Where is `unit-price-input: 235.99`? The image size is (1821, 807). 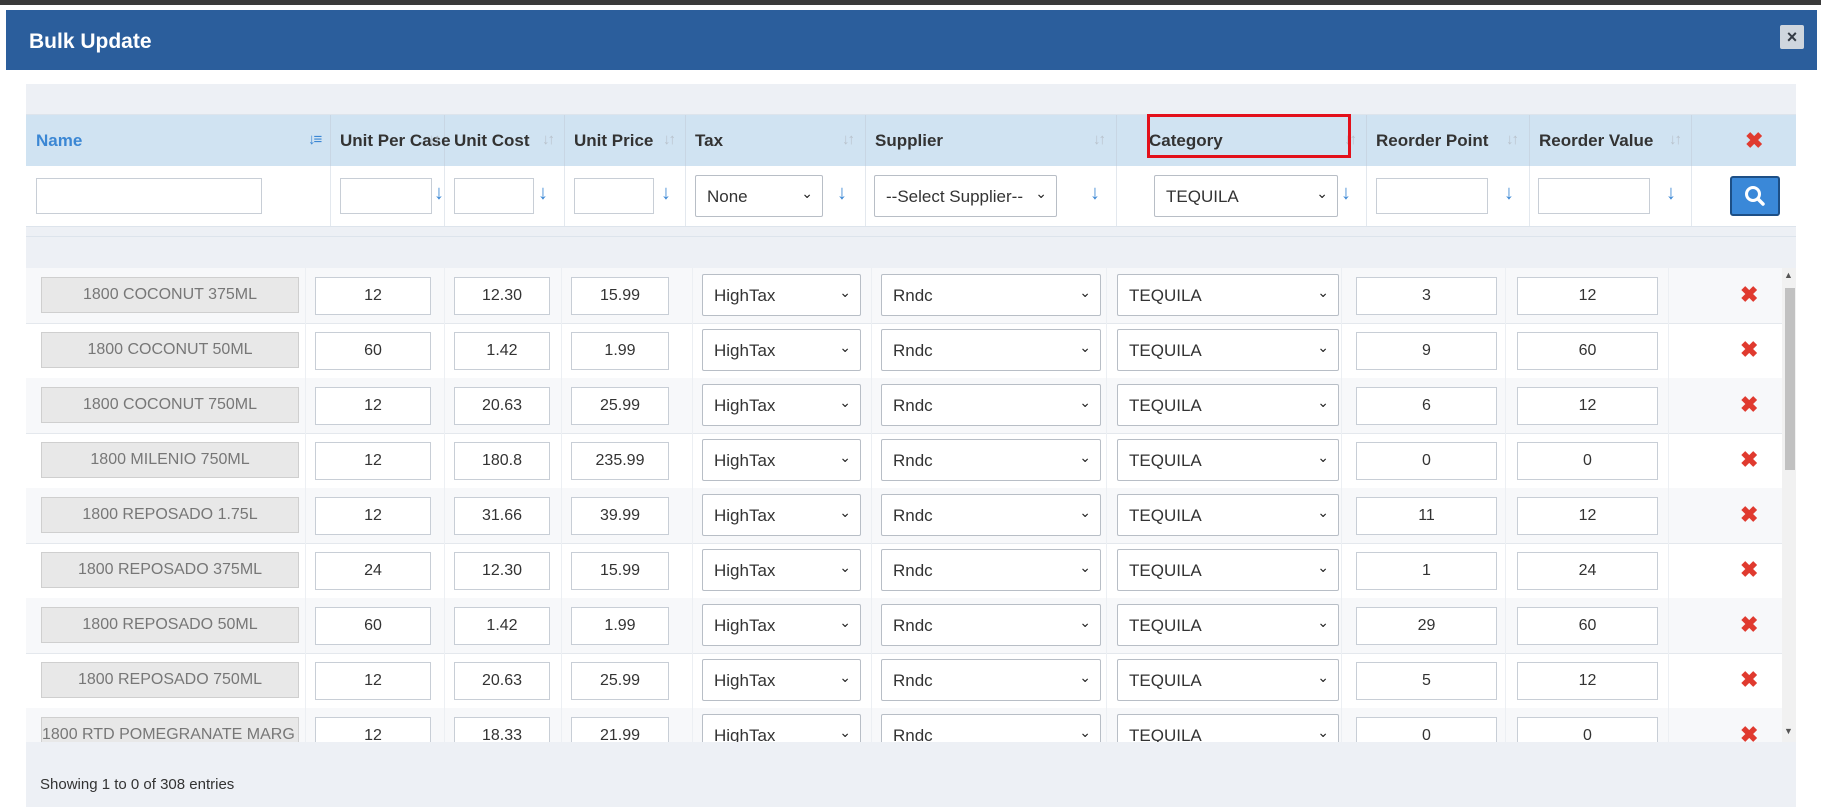 unit-price-input: 235.99 is located at coordinates (620, 461).